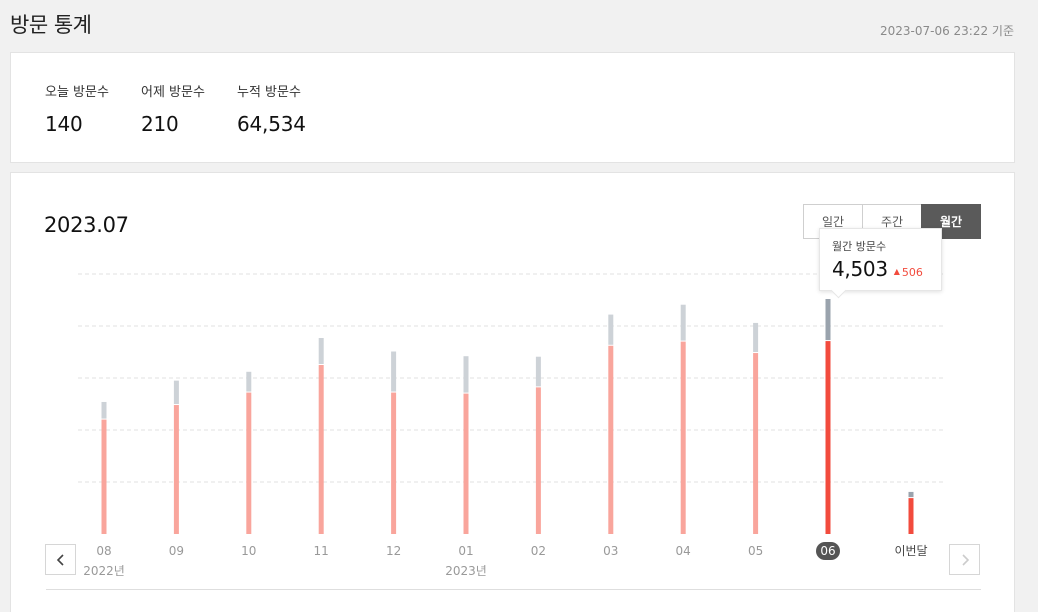  I want to click on prev-month-button, so click(60, 559).